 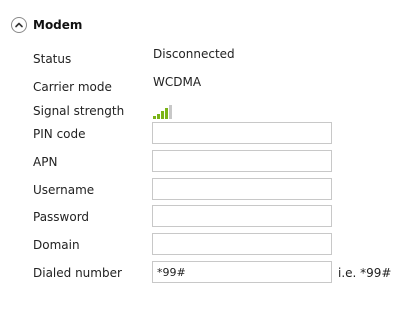 I want to click on carrier-mode-label: Carrier mode, so click(x=72, y=87).